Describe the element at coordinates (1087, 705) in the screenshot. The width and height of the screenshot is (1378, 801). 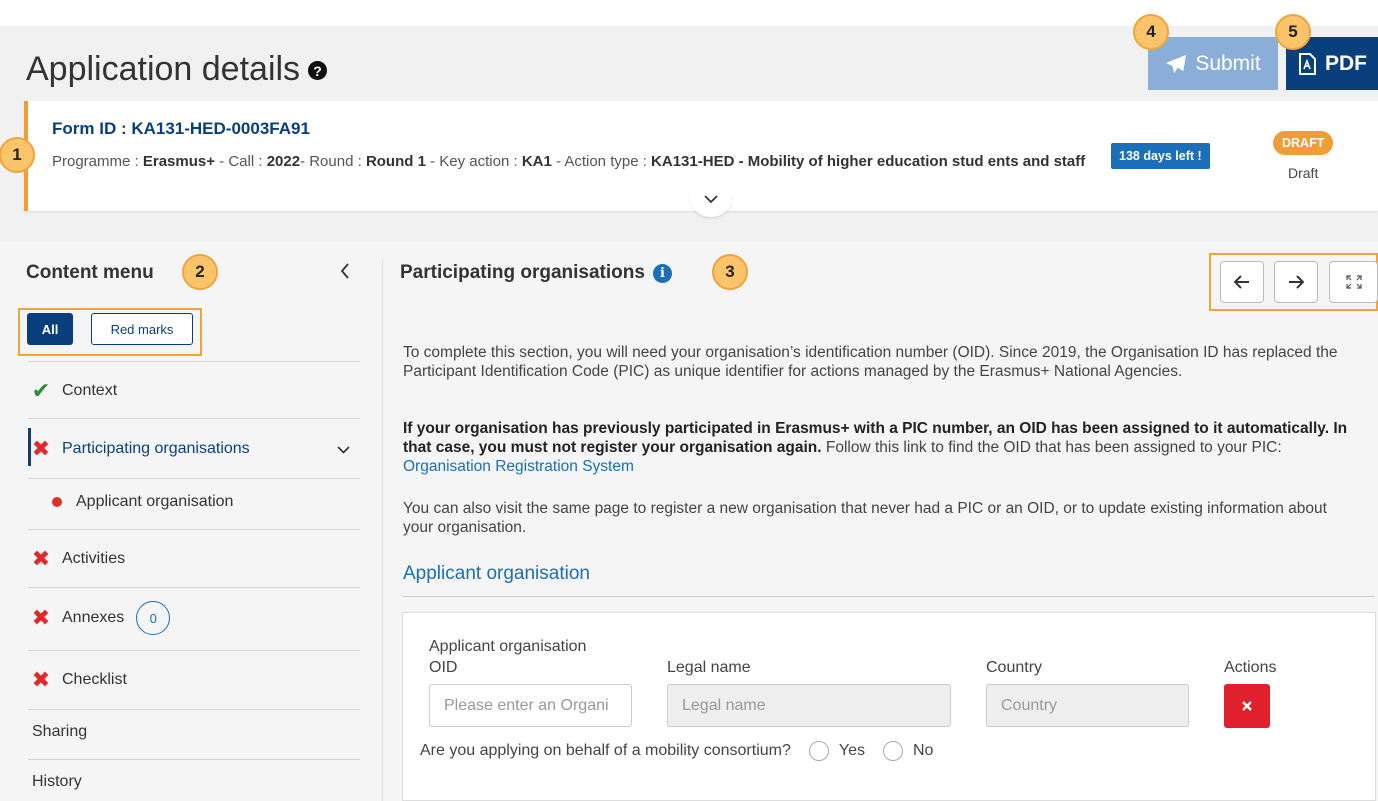
I see `country-field: Country` at that location.